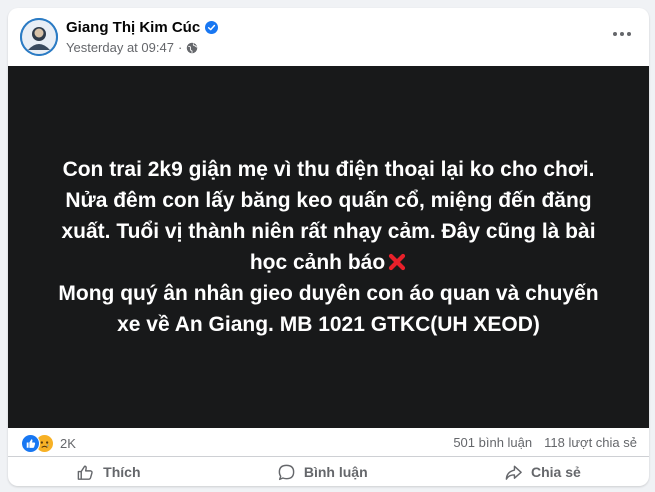 The height and width of the screenshot is (492, 655). I want to click on cross-mark-emoji, so click(397, 262).